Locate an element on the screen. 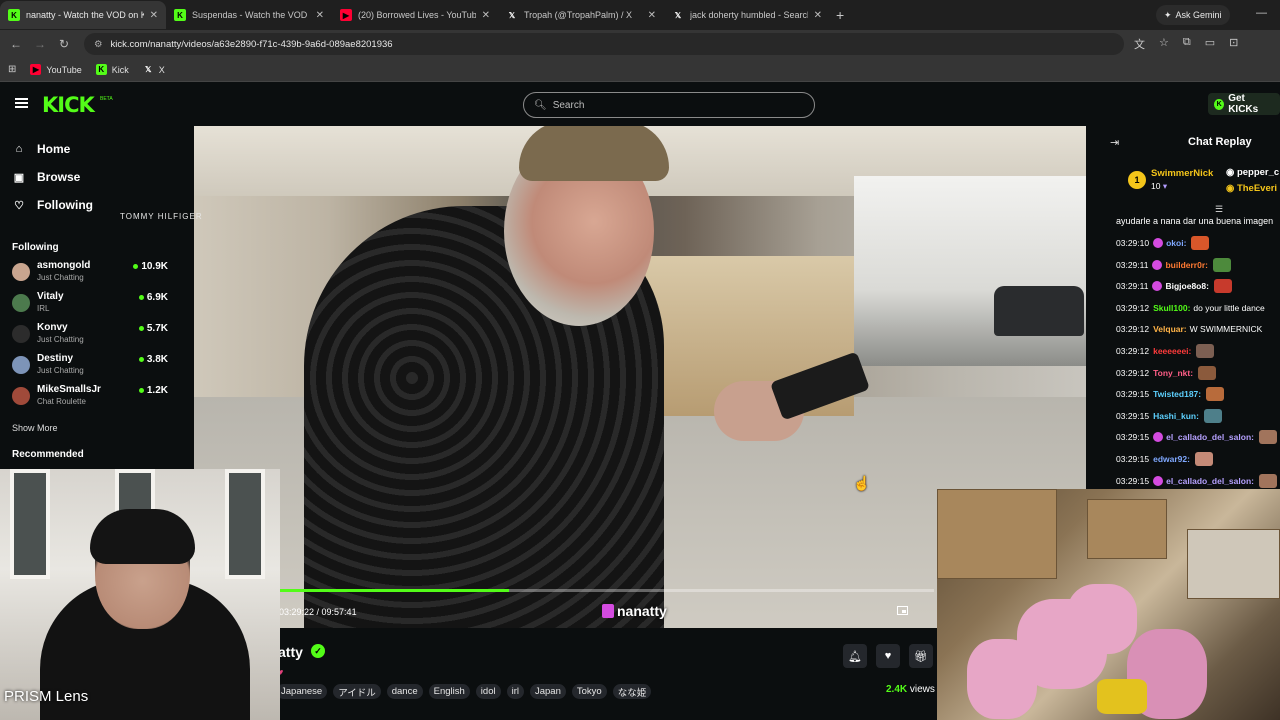 The width and height of the screenshot is (1280, 720). following-section-title: Following is located at coordinates (35, 247).